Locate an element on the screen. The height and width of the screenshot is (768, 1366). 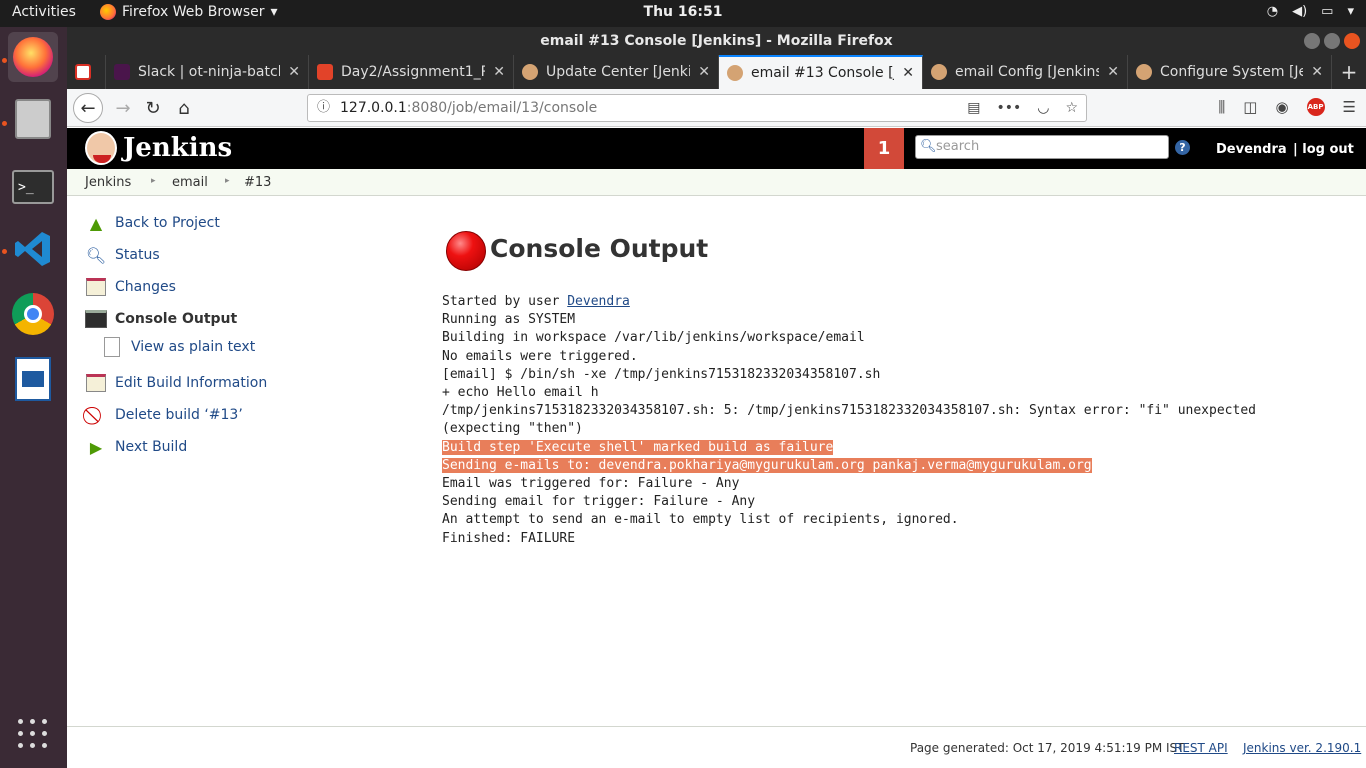
chevron-down-icon: ▾ is located at coordinates (1350, 11).